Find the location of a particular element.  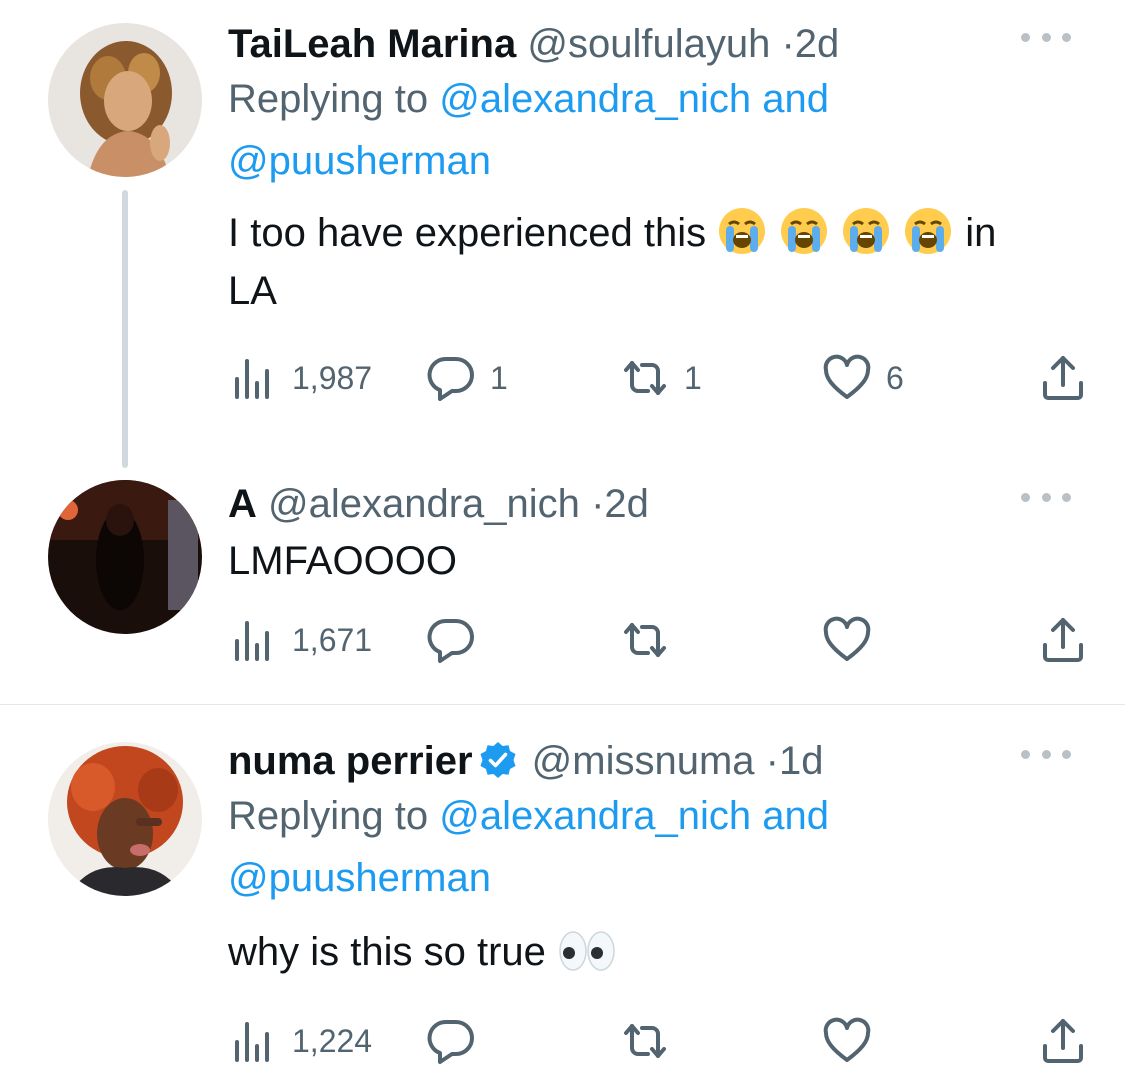

views-button: 1,224 is located at coordinates (300, 1041).